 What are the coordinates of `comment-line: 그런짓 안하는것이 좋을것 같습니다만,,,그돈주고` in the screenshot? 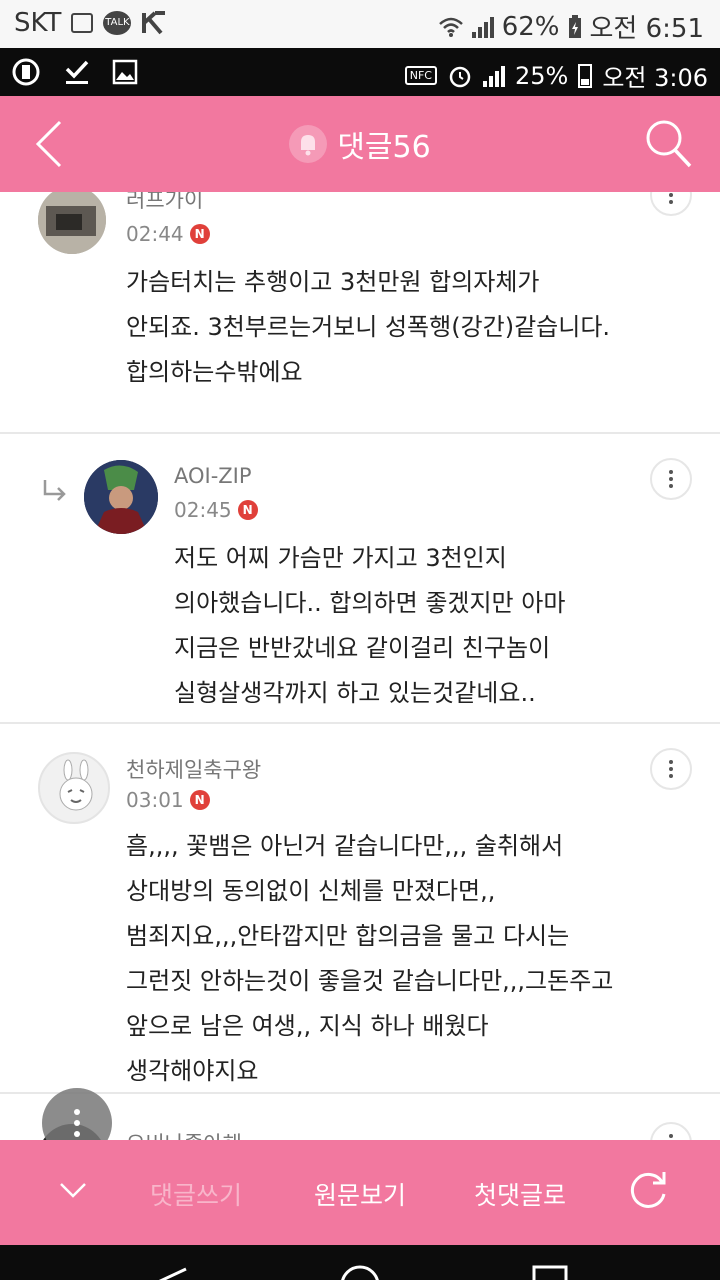 It's located at (370, 981).